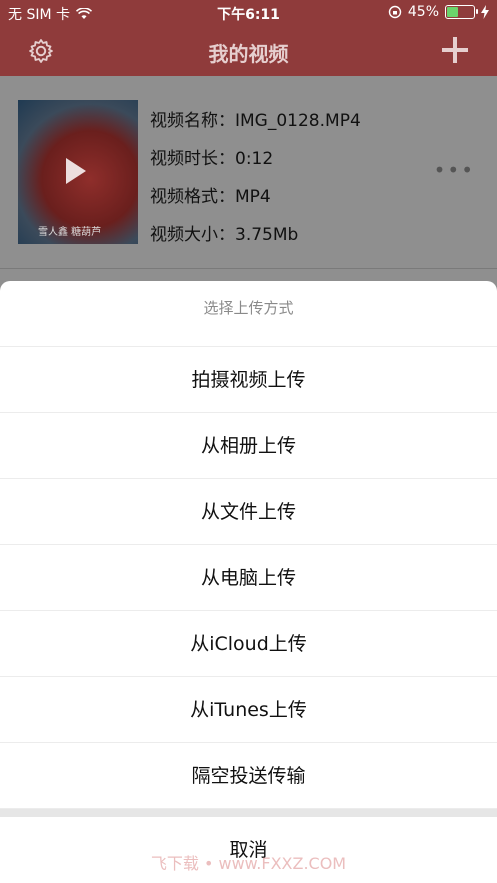  Describe the element at coordinates (253, 197) in the screenshot. I see `video-format-value: MP4` at that location.